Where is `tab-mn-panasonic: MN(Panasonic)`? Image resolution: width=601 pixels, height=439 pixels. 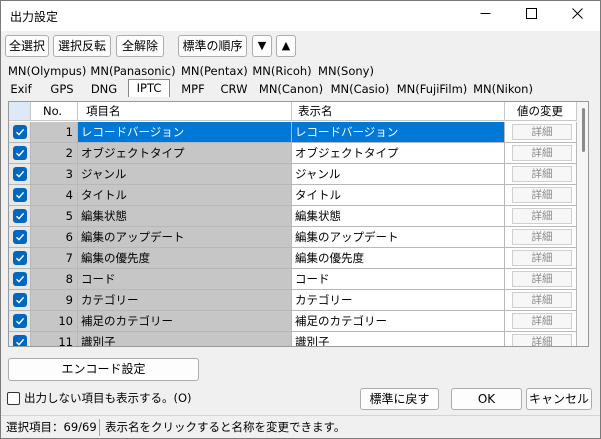
tab-mn-panasonic: MN(Panasonic) is located at coordinates (133, 71).